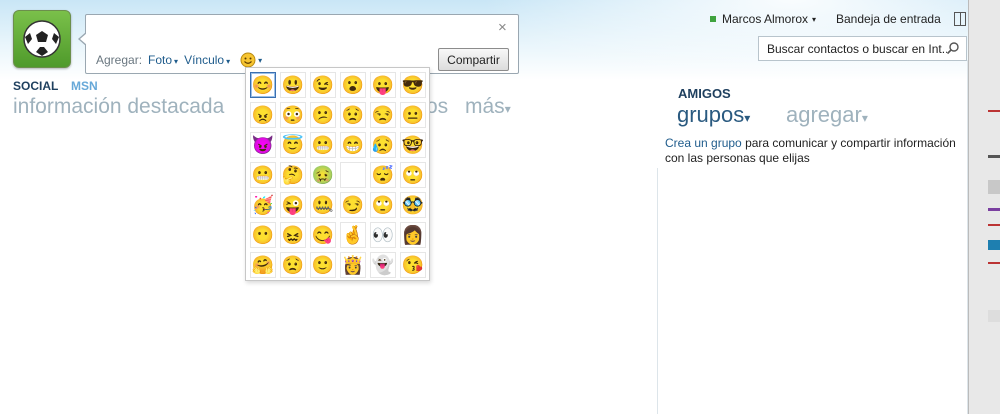 The height and width of the screenshot is (414, 1000). Describe the element at coordinates (263, 115) in the screenshot. I see `emoticon-cell: 😠` at that location.